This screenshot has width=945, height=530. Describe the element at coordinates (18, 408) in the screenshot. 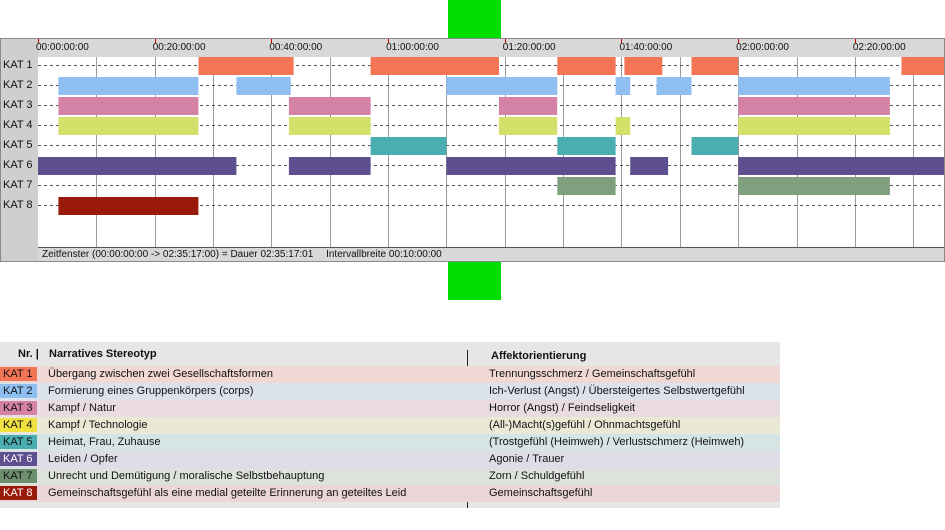

I see `kat-badge: KAT 3` at that location.